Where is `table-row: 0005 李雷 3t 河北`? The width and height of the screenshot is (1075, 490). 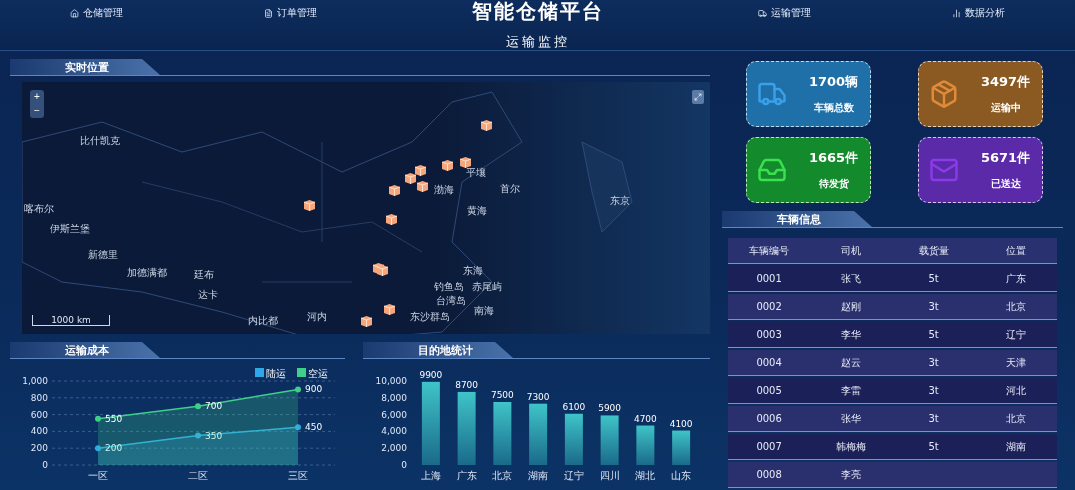
table-row: 0005 李雷 3t 河北 is located at coordinates (892, 391).